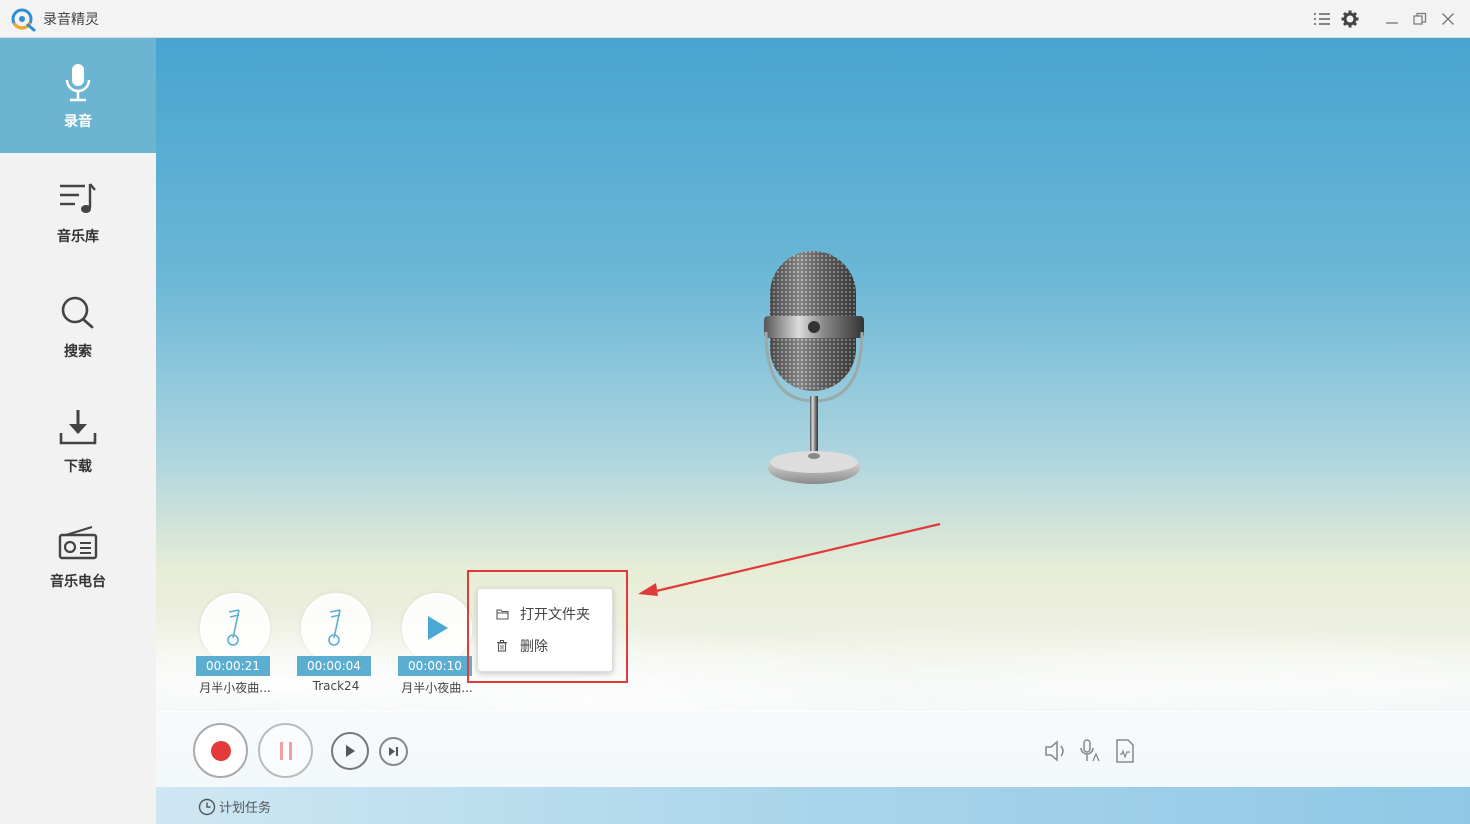 This screenshot has width=1470, height=824. Describe the element at coordinates (503, 646) in the screenshot. I see `trash-icon` at that location.